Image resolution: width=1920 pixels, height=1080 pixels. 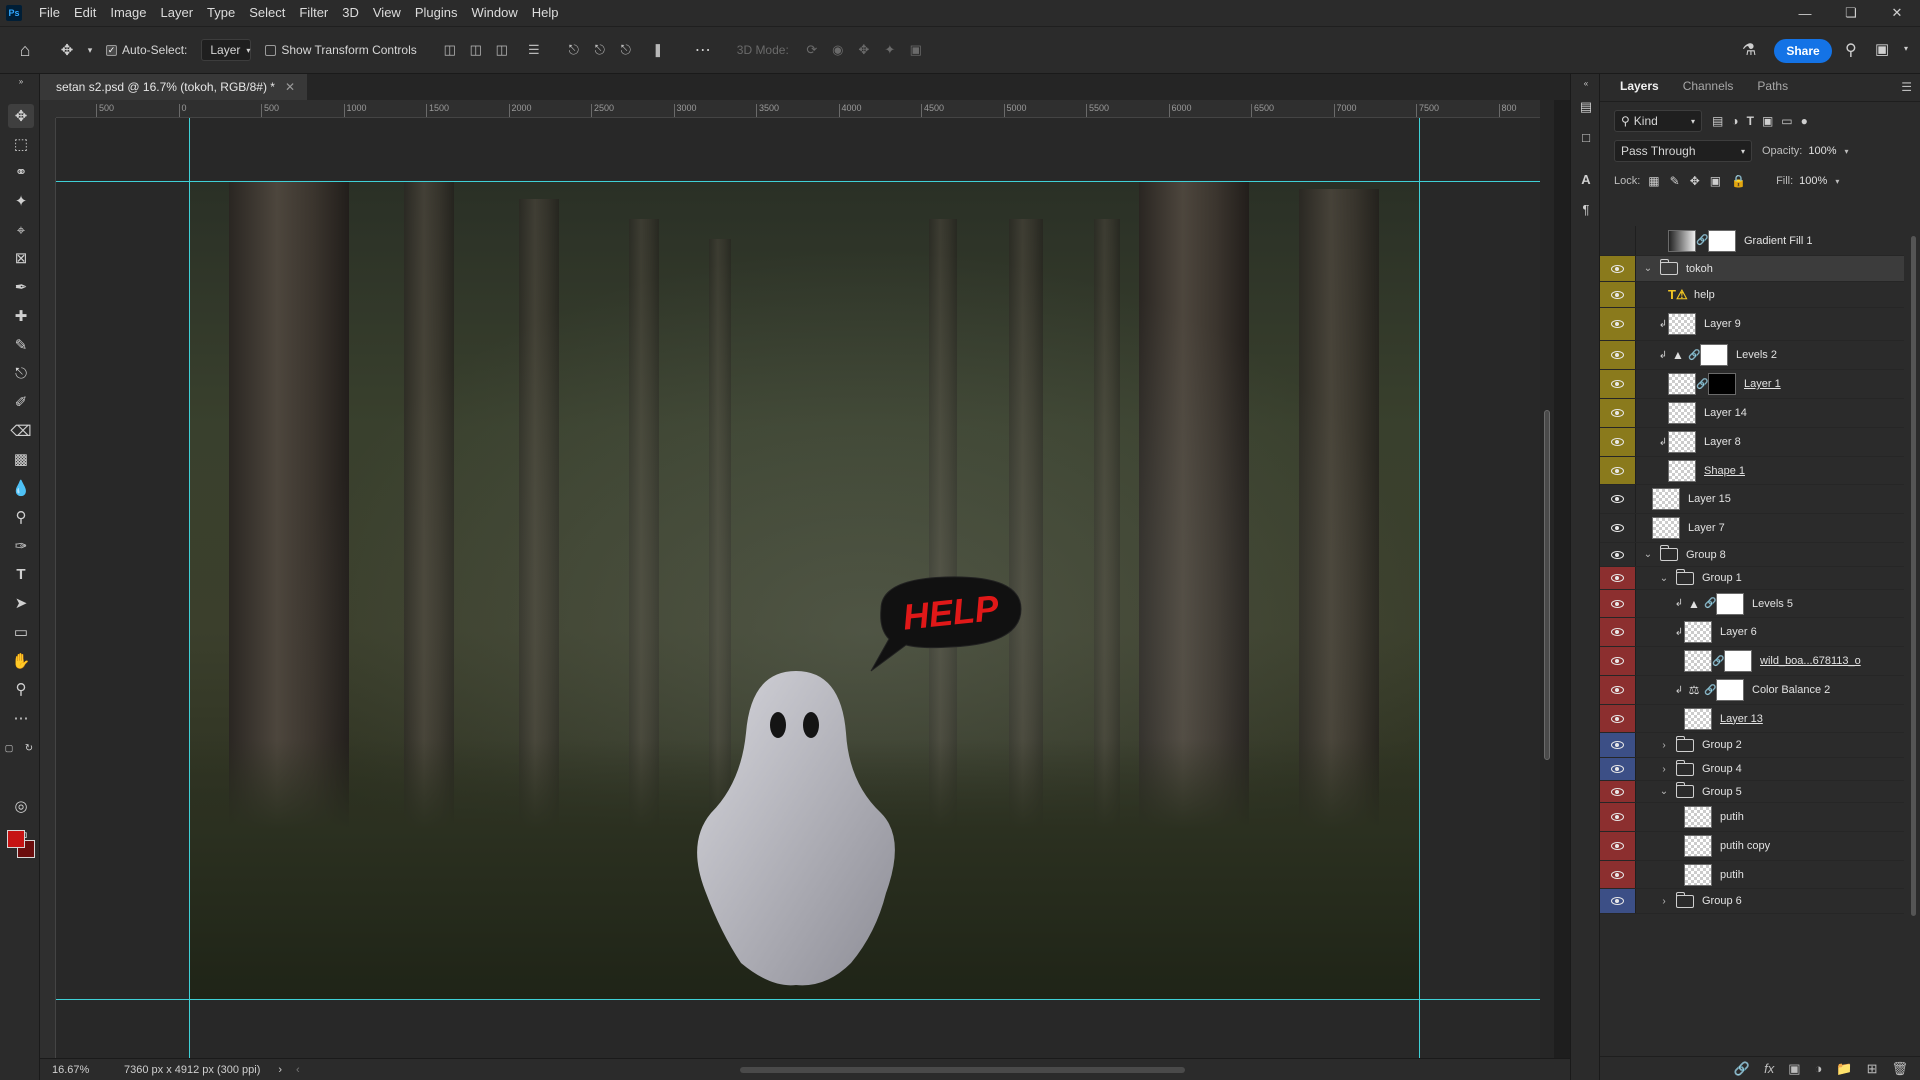 I want to click on marquee-tool-icon: ⬚, so click(x=21, y=144).